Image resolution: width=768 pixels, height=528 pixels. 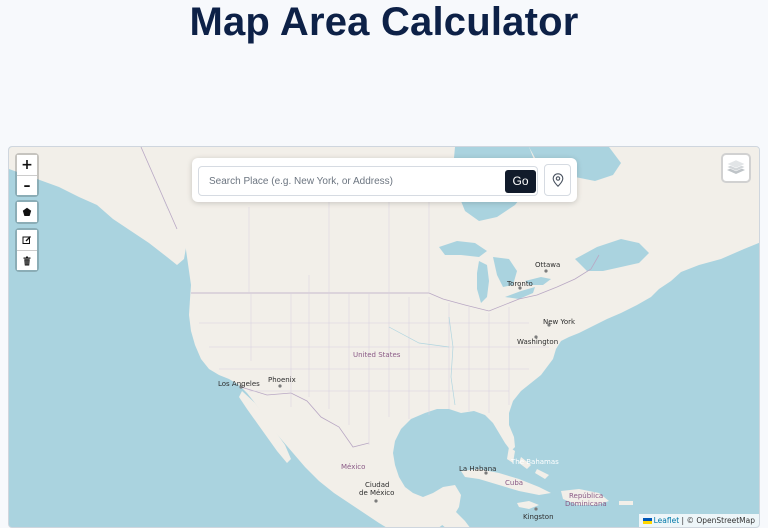 I want to click on trash-icon, so click(x=27, y=261).